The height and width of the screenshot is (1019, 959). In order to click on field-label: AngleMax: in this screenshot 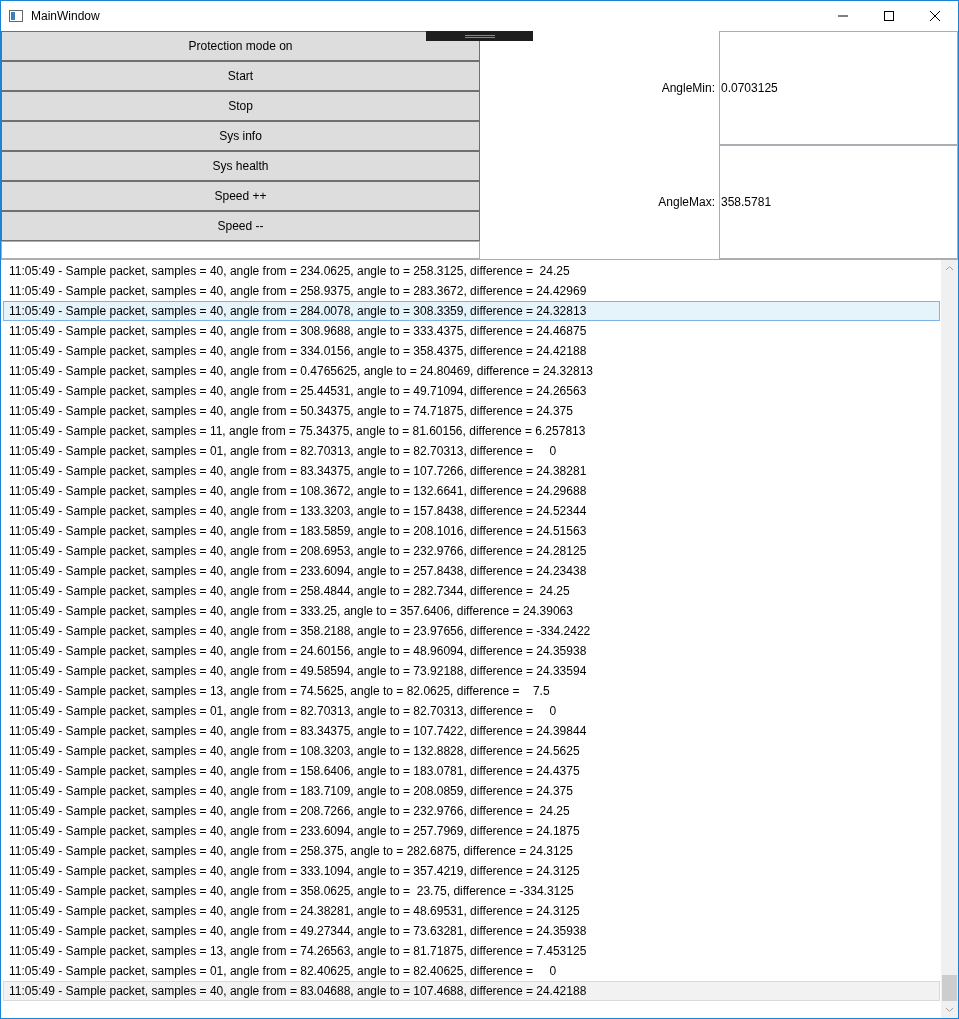, I will do `click(686, 202)`.